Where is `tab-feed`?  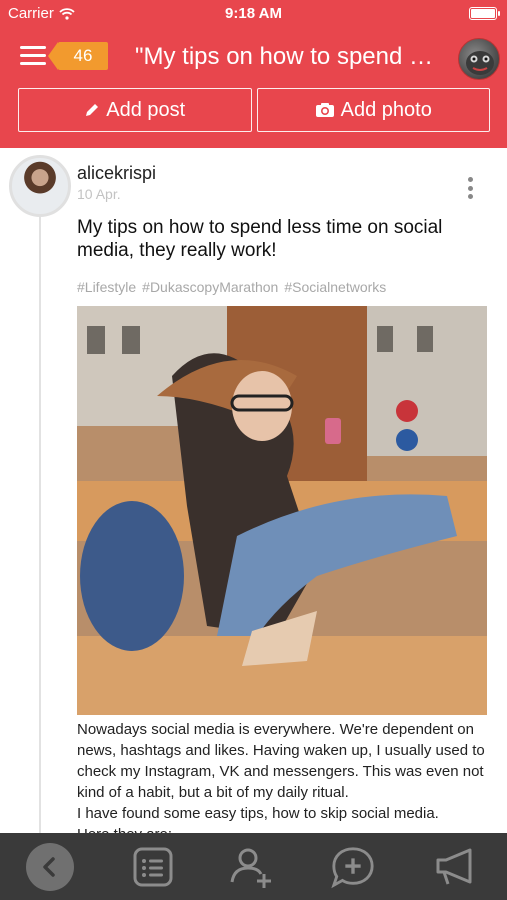
tab-feed is located at coordinates (153, 867).